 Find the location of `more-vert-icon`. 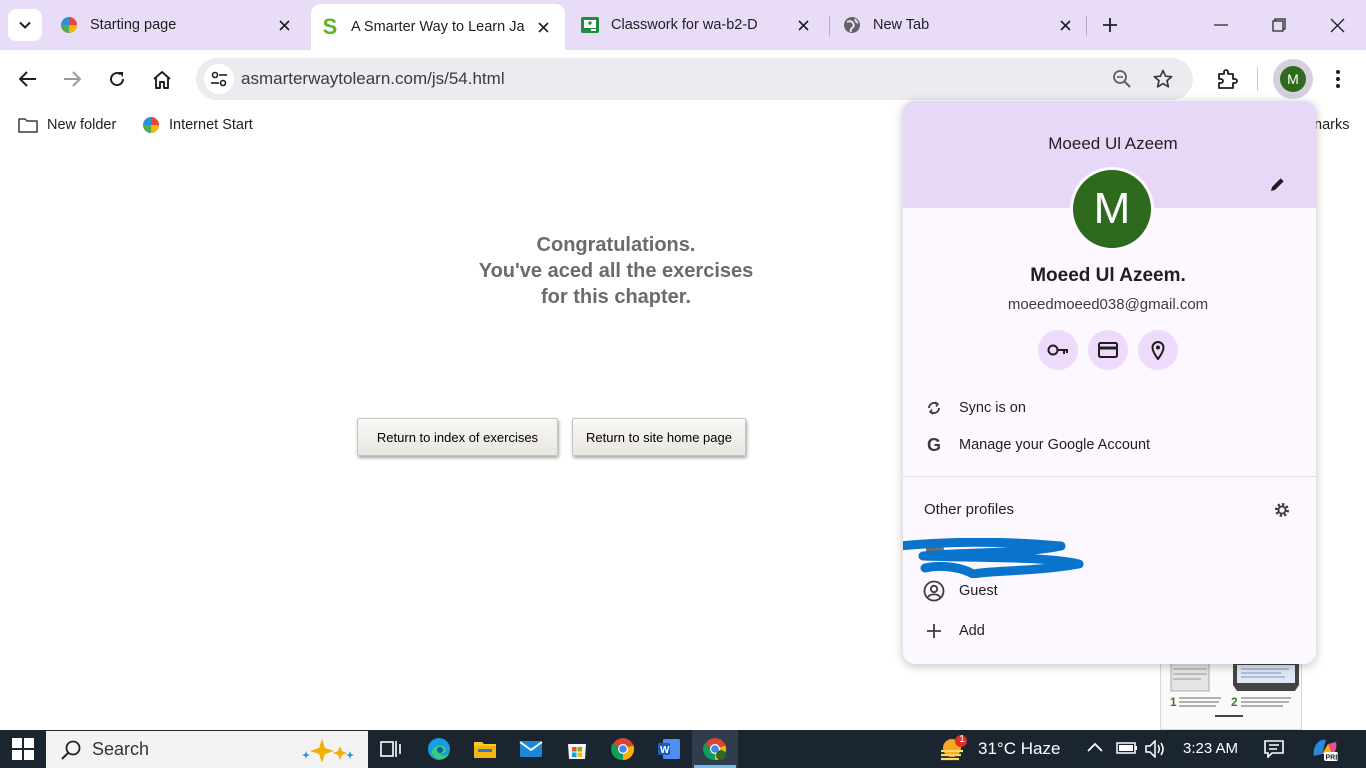

more-vert-icon is located at coordinates (1338, 79).